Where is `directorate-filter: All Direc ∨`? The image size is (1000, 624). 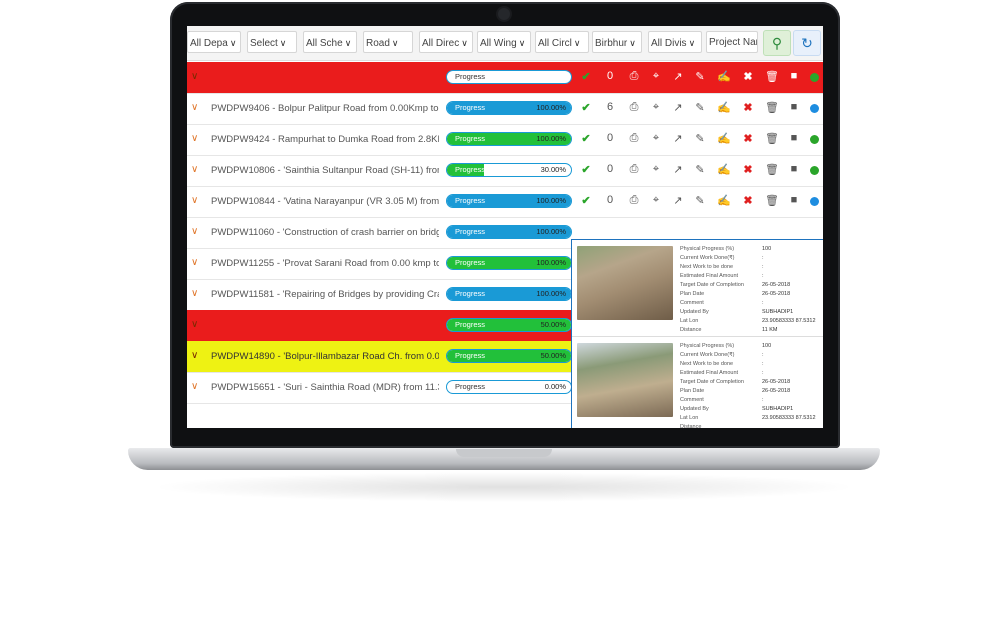 directorate-filter: All Direc ∨ is located at coordinates (446, 42).